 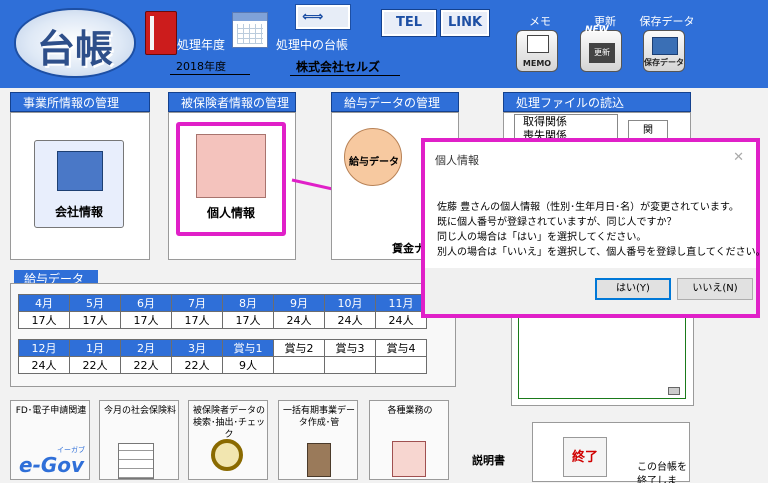 I want to click on list-item: 取得関係, so click(x=566, y=122).